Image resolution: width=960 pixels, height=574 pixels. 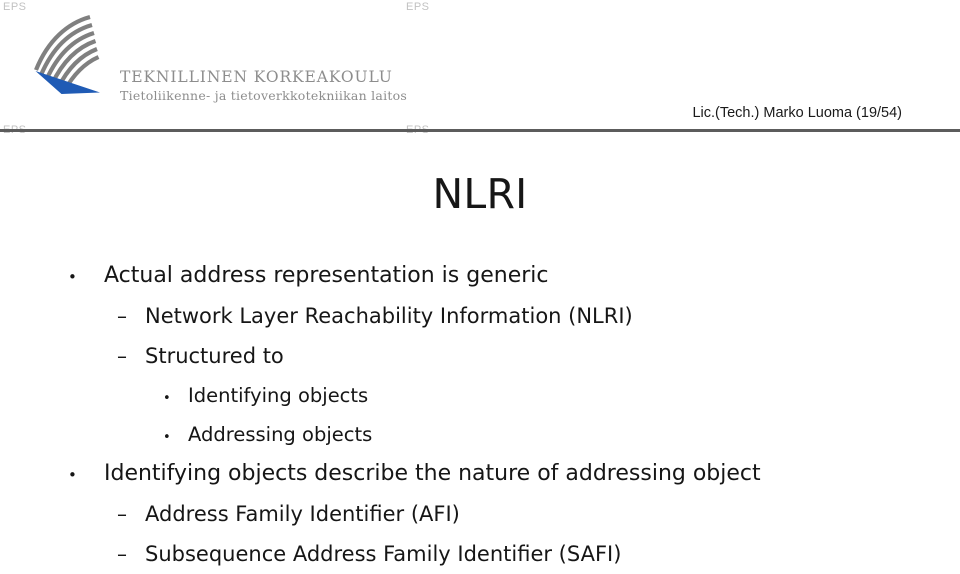 What do you see at coordinates (480, 514) in the screenshot?
I see `list-item: – Address Family Identifier (AFI)` at bounding box center [480, 514].